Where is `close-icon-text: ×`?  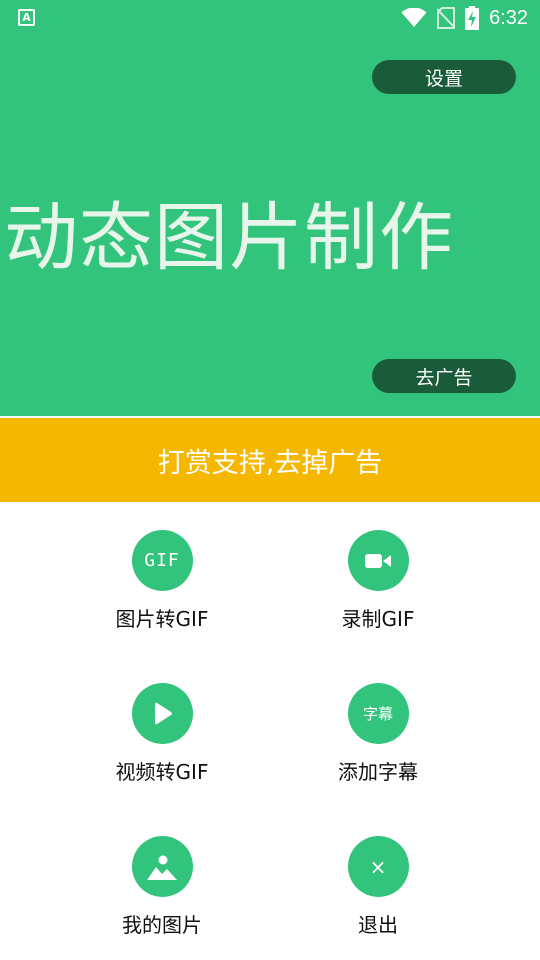
close-icon-text: × is located at coordinates (378, 866).